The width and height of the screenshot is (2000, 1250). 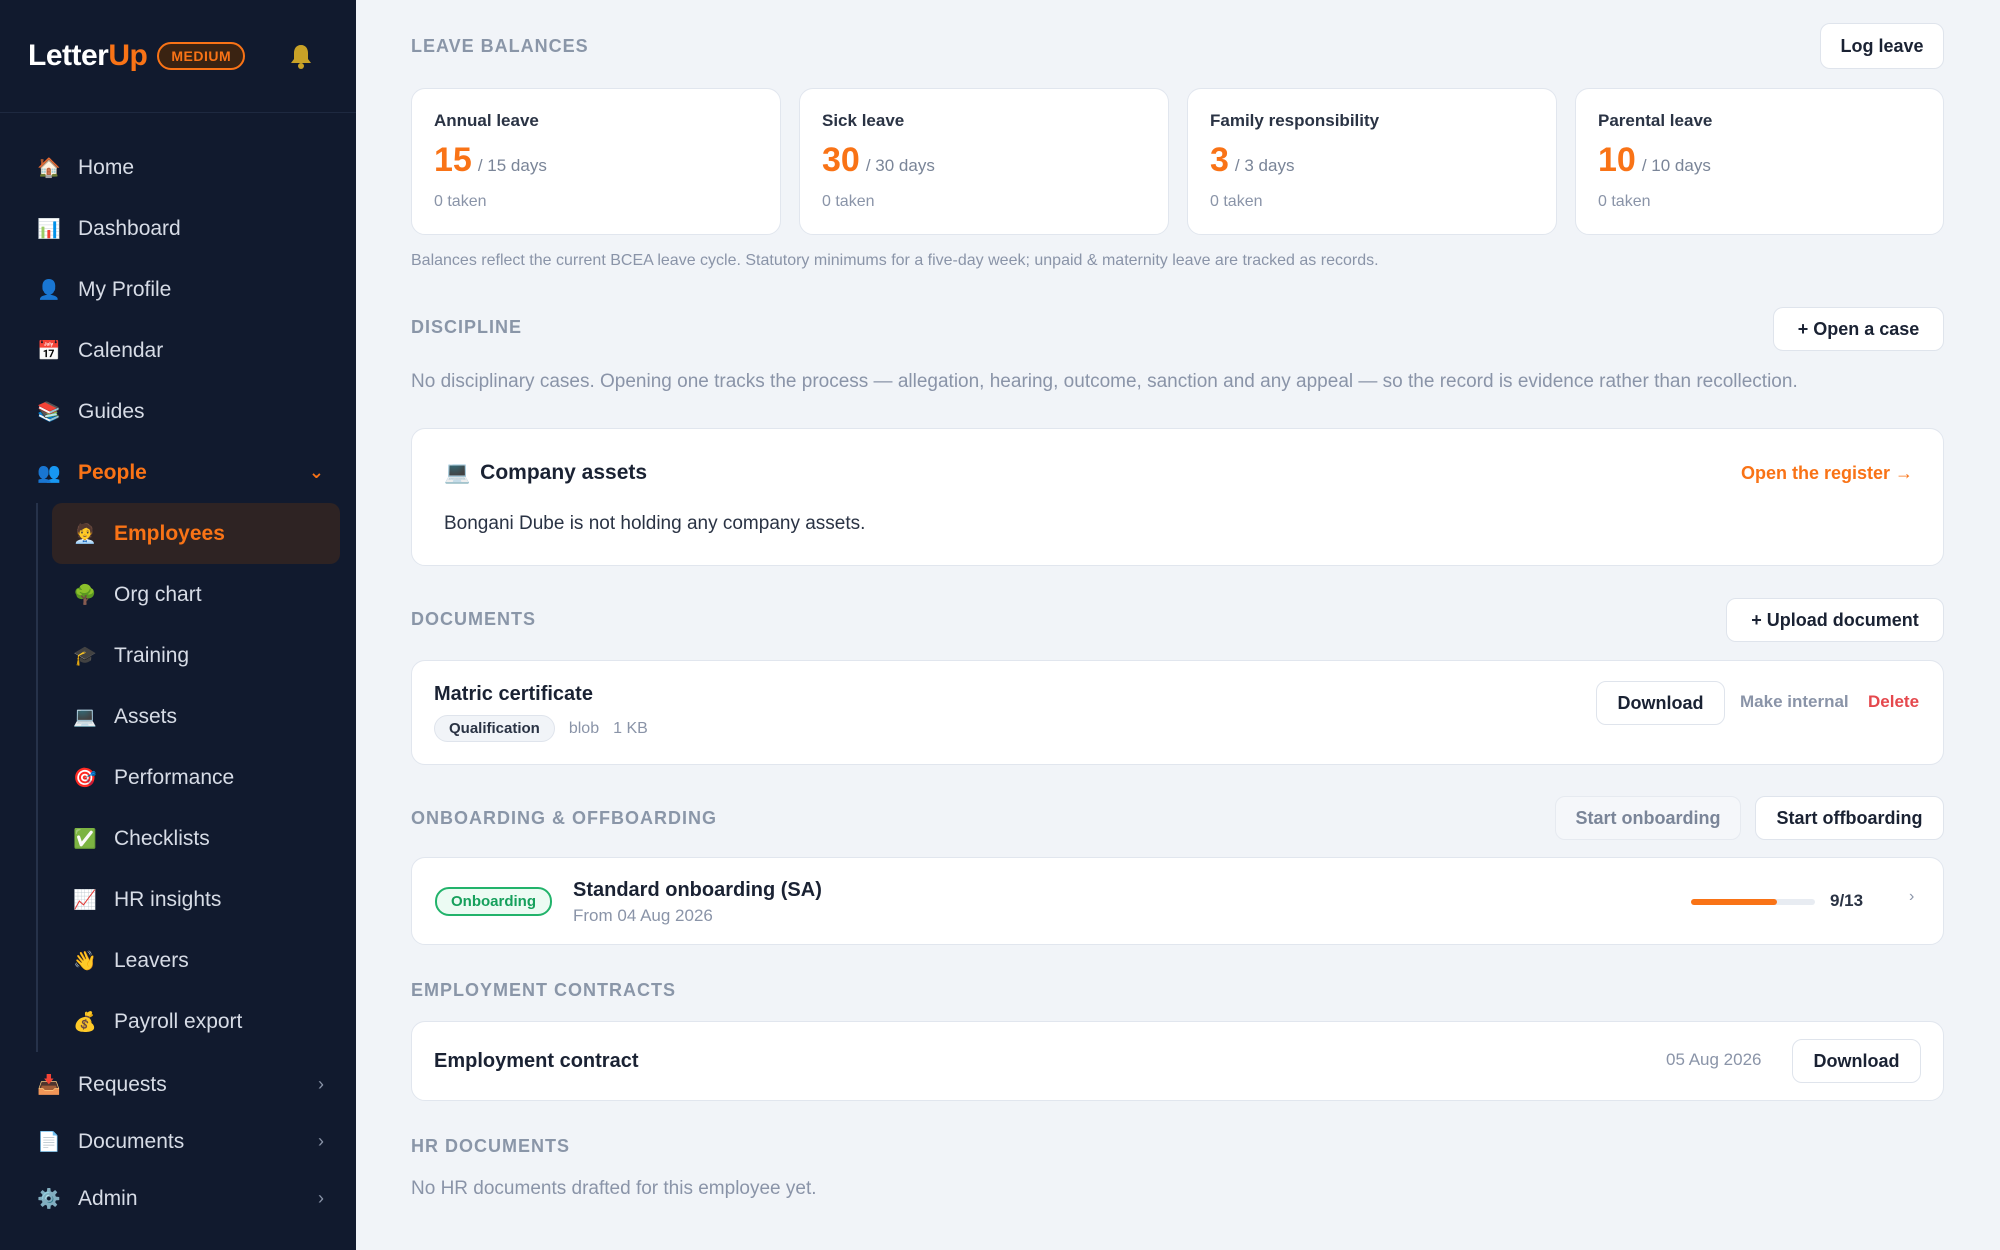 I want to click on nav-label: Employees, so click(x=169, y=533).